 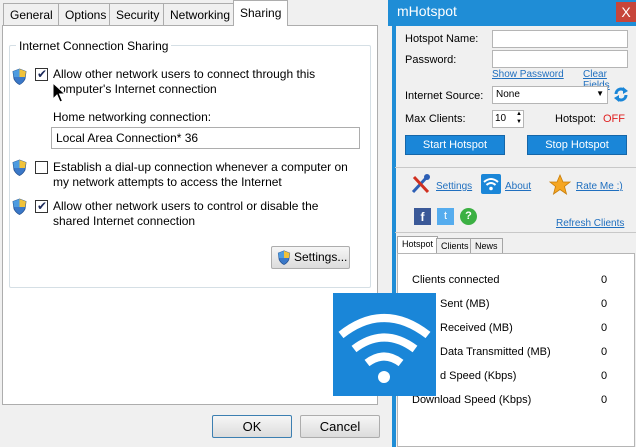 I want to click on allow-control-checkbox: ✔, so click(x=41, y=206).